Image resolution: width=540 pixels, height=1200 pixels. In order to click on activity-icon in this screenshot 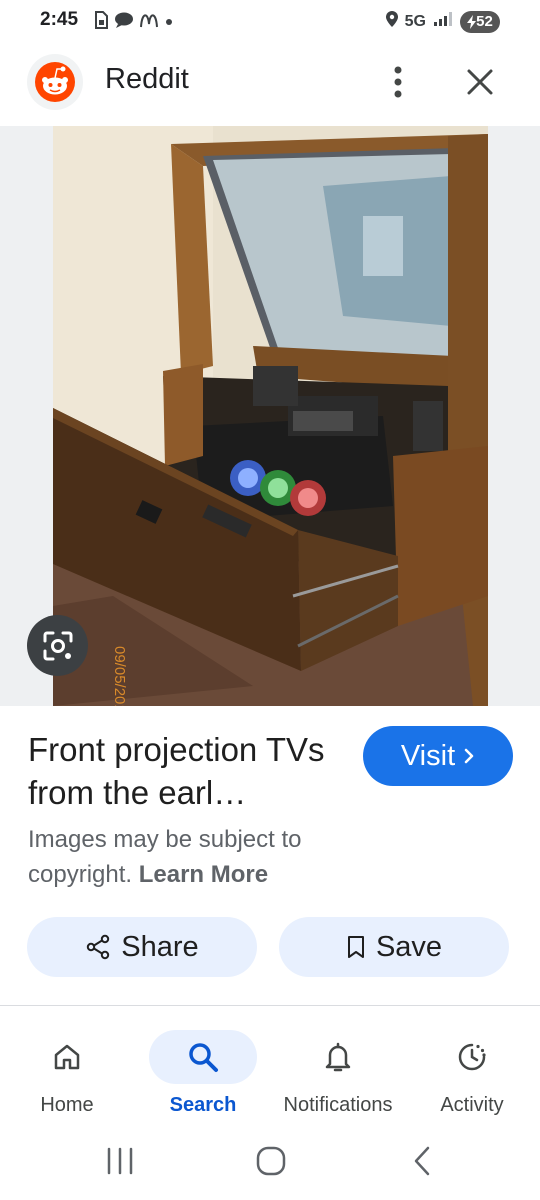, I will do `click(472, 1057)`.